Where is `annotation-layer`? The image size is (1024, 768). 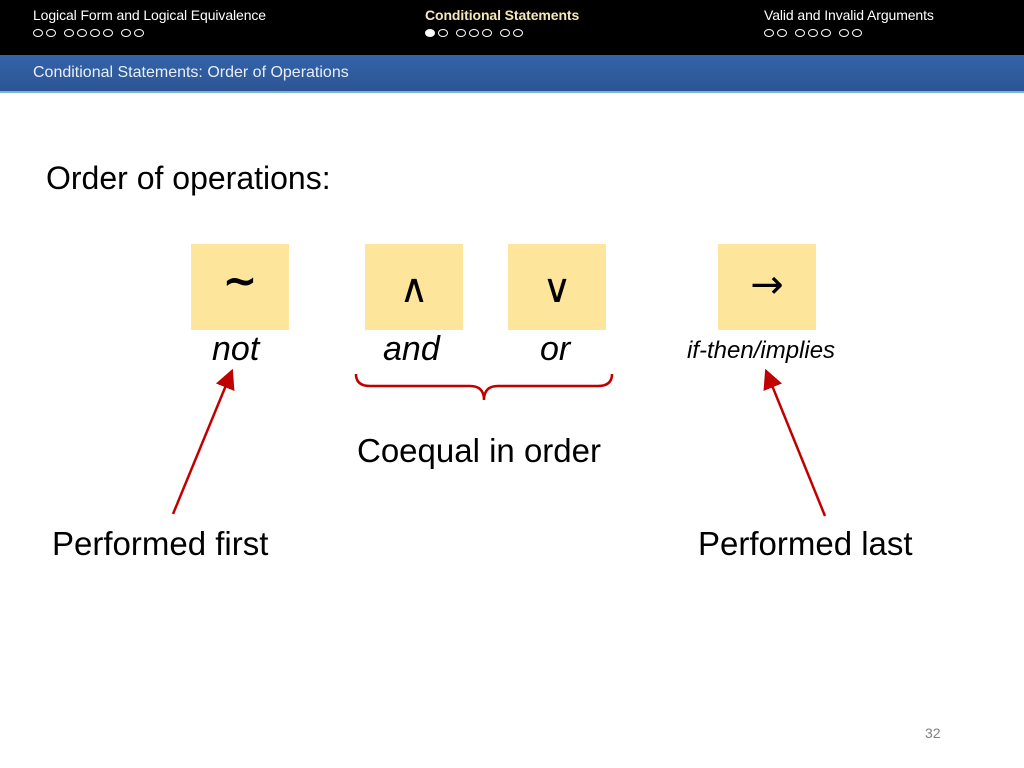 annotation-layer is located at coordinates (499, 442).